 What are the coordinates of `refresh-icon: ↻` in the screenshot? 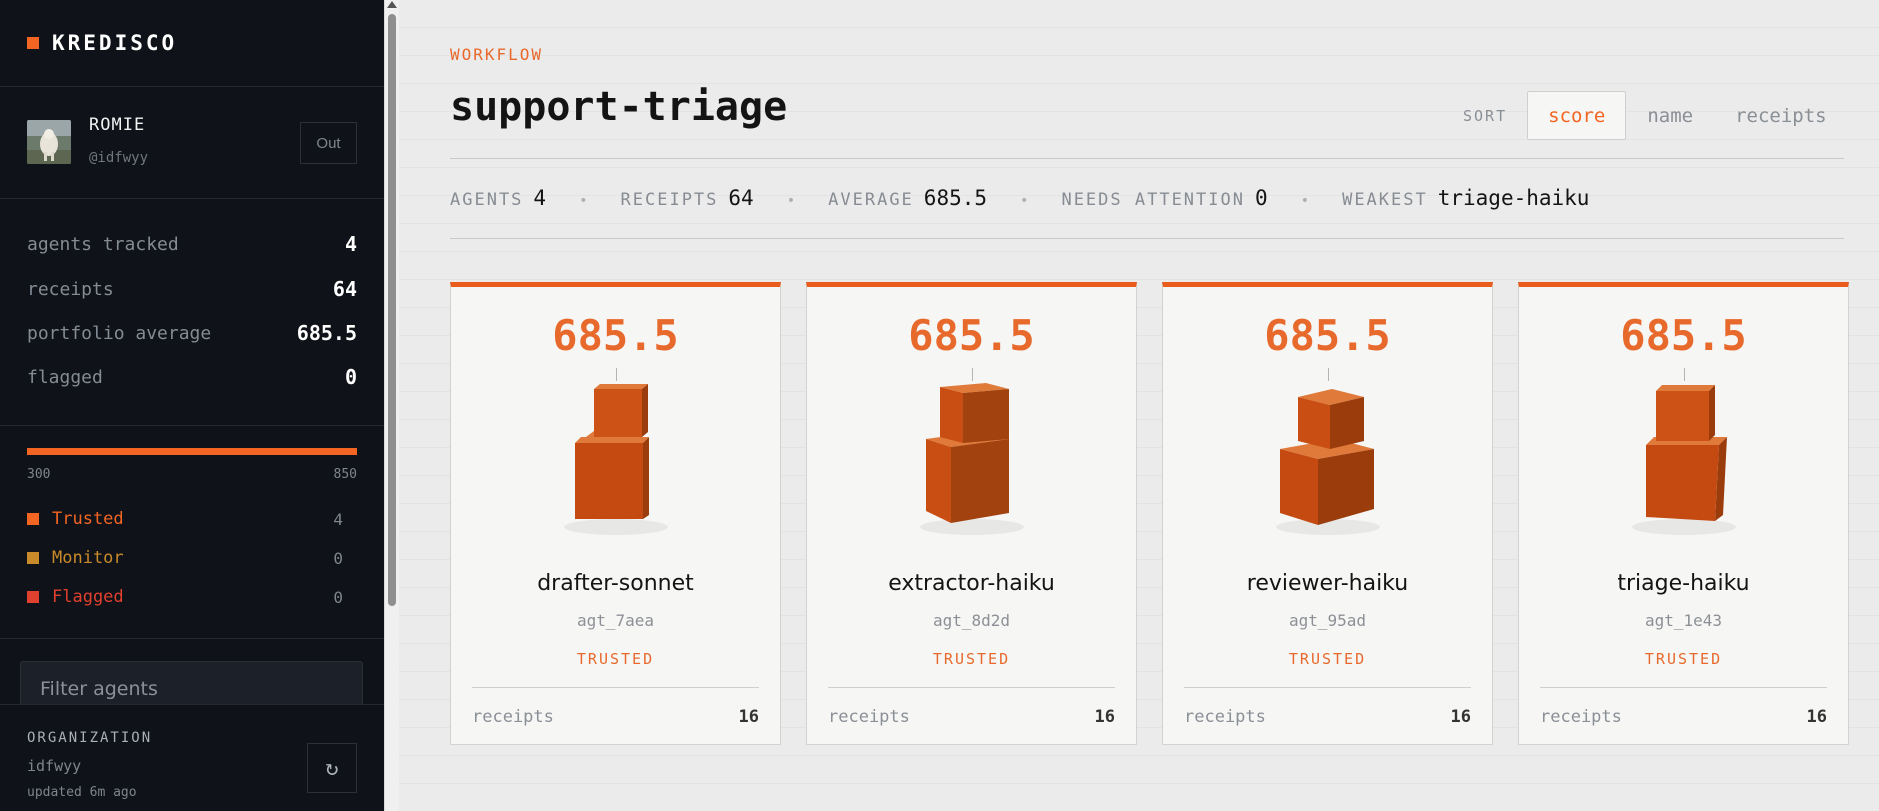 It's located at (332, 768).